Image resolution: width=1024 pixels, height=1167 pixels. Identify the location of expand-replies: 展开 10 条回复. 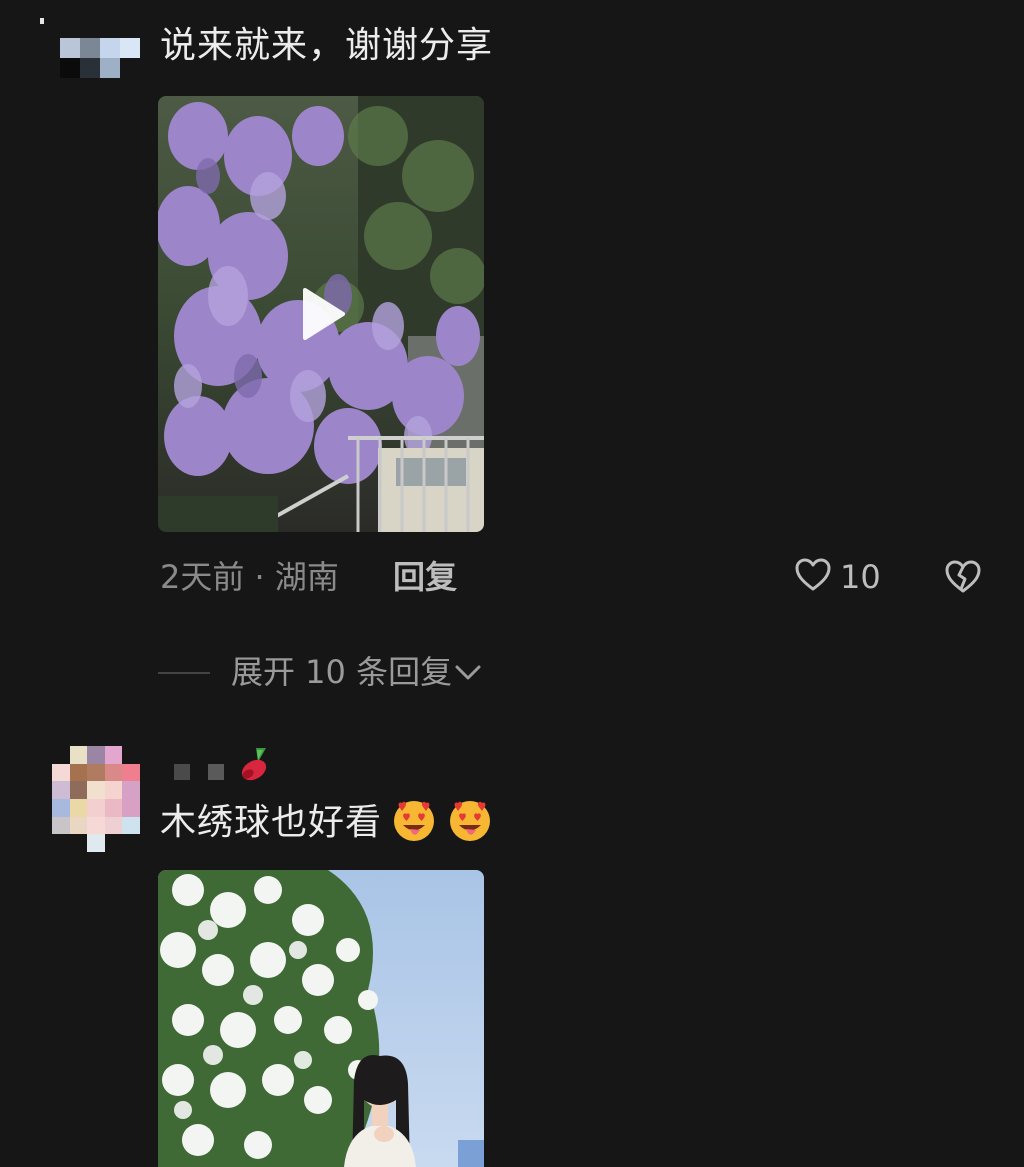
(358, 672).